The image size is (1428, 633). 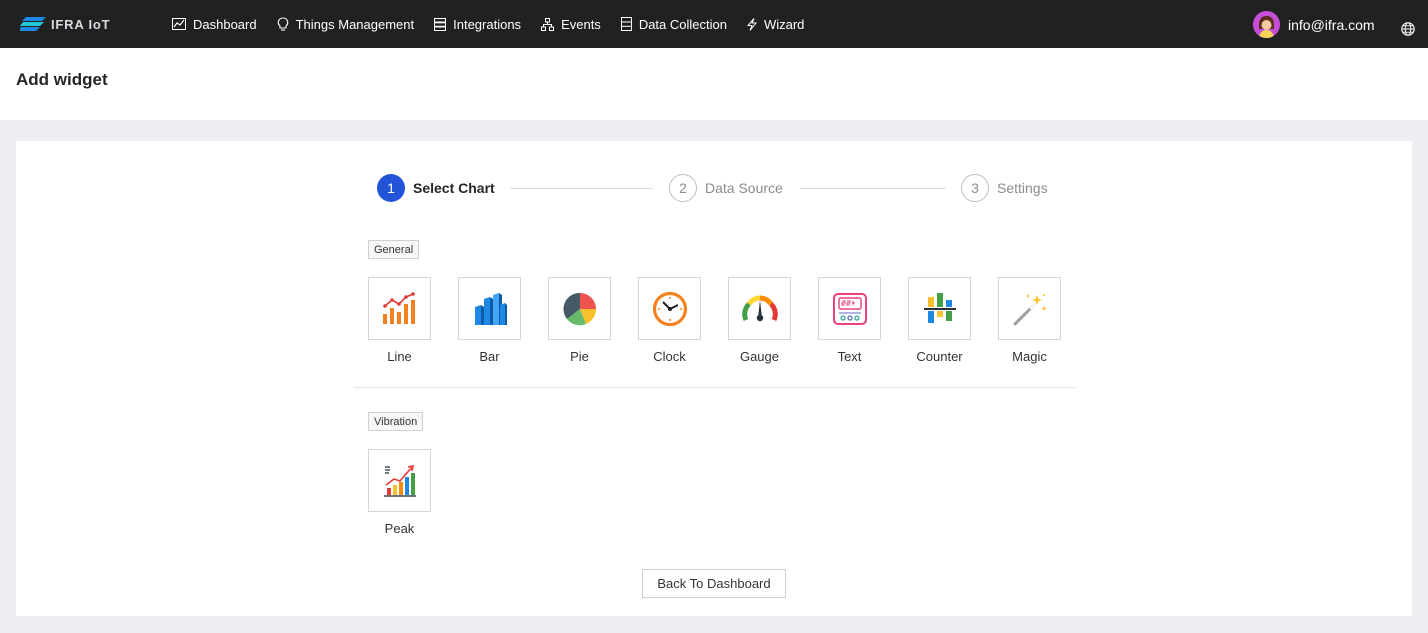 What do you see at coordinates (1408, 29) in the screenshot?
I see `globe-icon` at bounding box center [1408, 29].